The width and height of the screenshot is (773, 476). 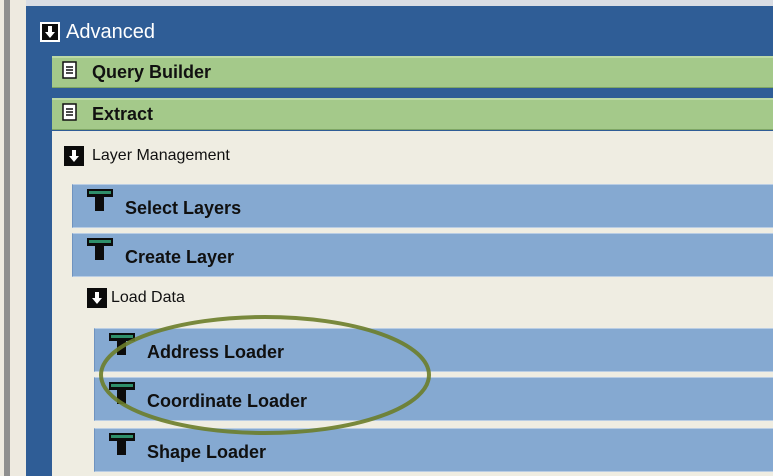 What do you see at coordinates (110, 31) in the screenshot?
I see `advanced-label: Advanced` at bounding box center [110, 31].